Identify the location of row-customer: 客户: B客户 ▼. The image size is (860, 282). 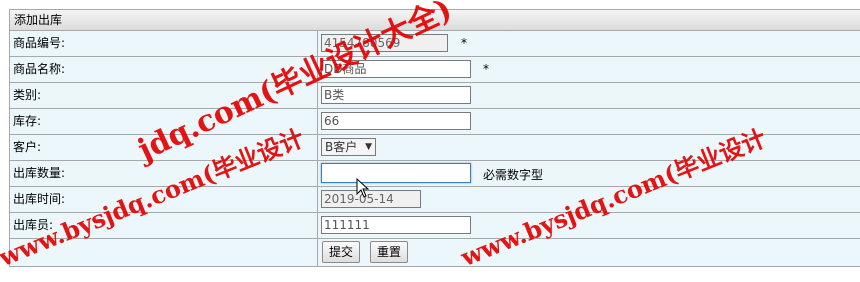
(435, 148).